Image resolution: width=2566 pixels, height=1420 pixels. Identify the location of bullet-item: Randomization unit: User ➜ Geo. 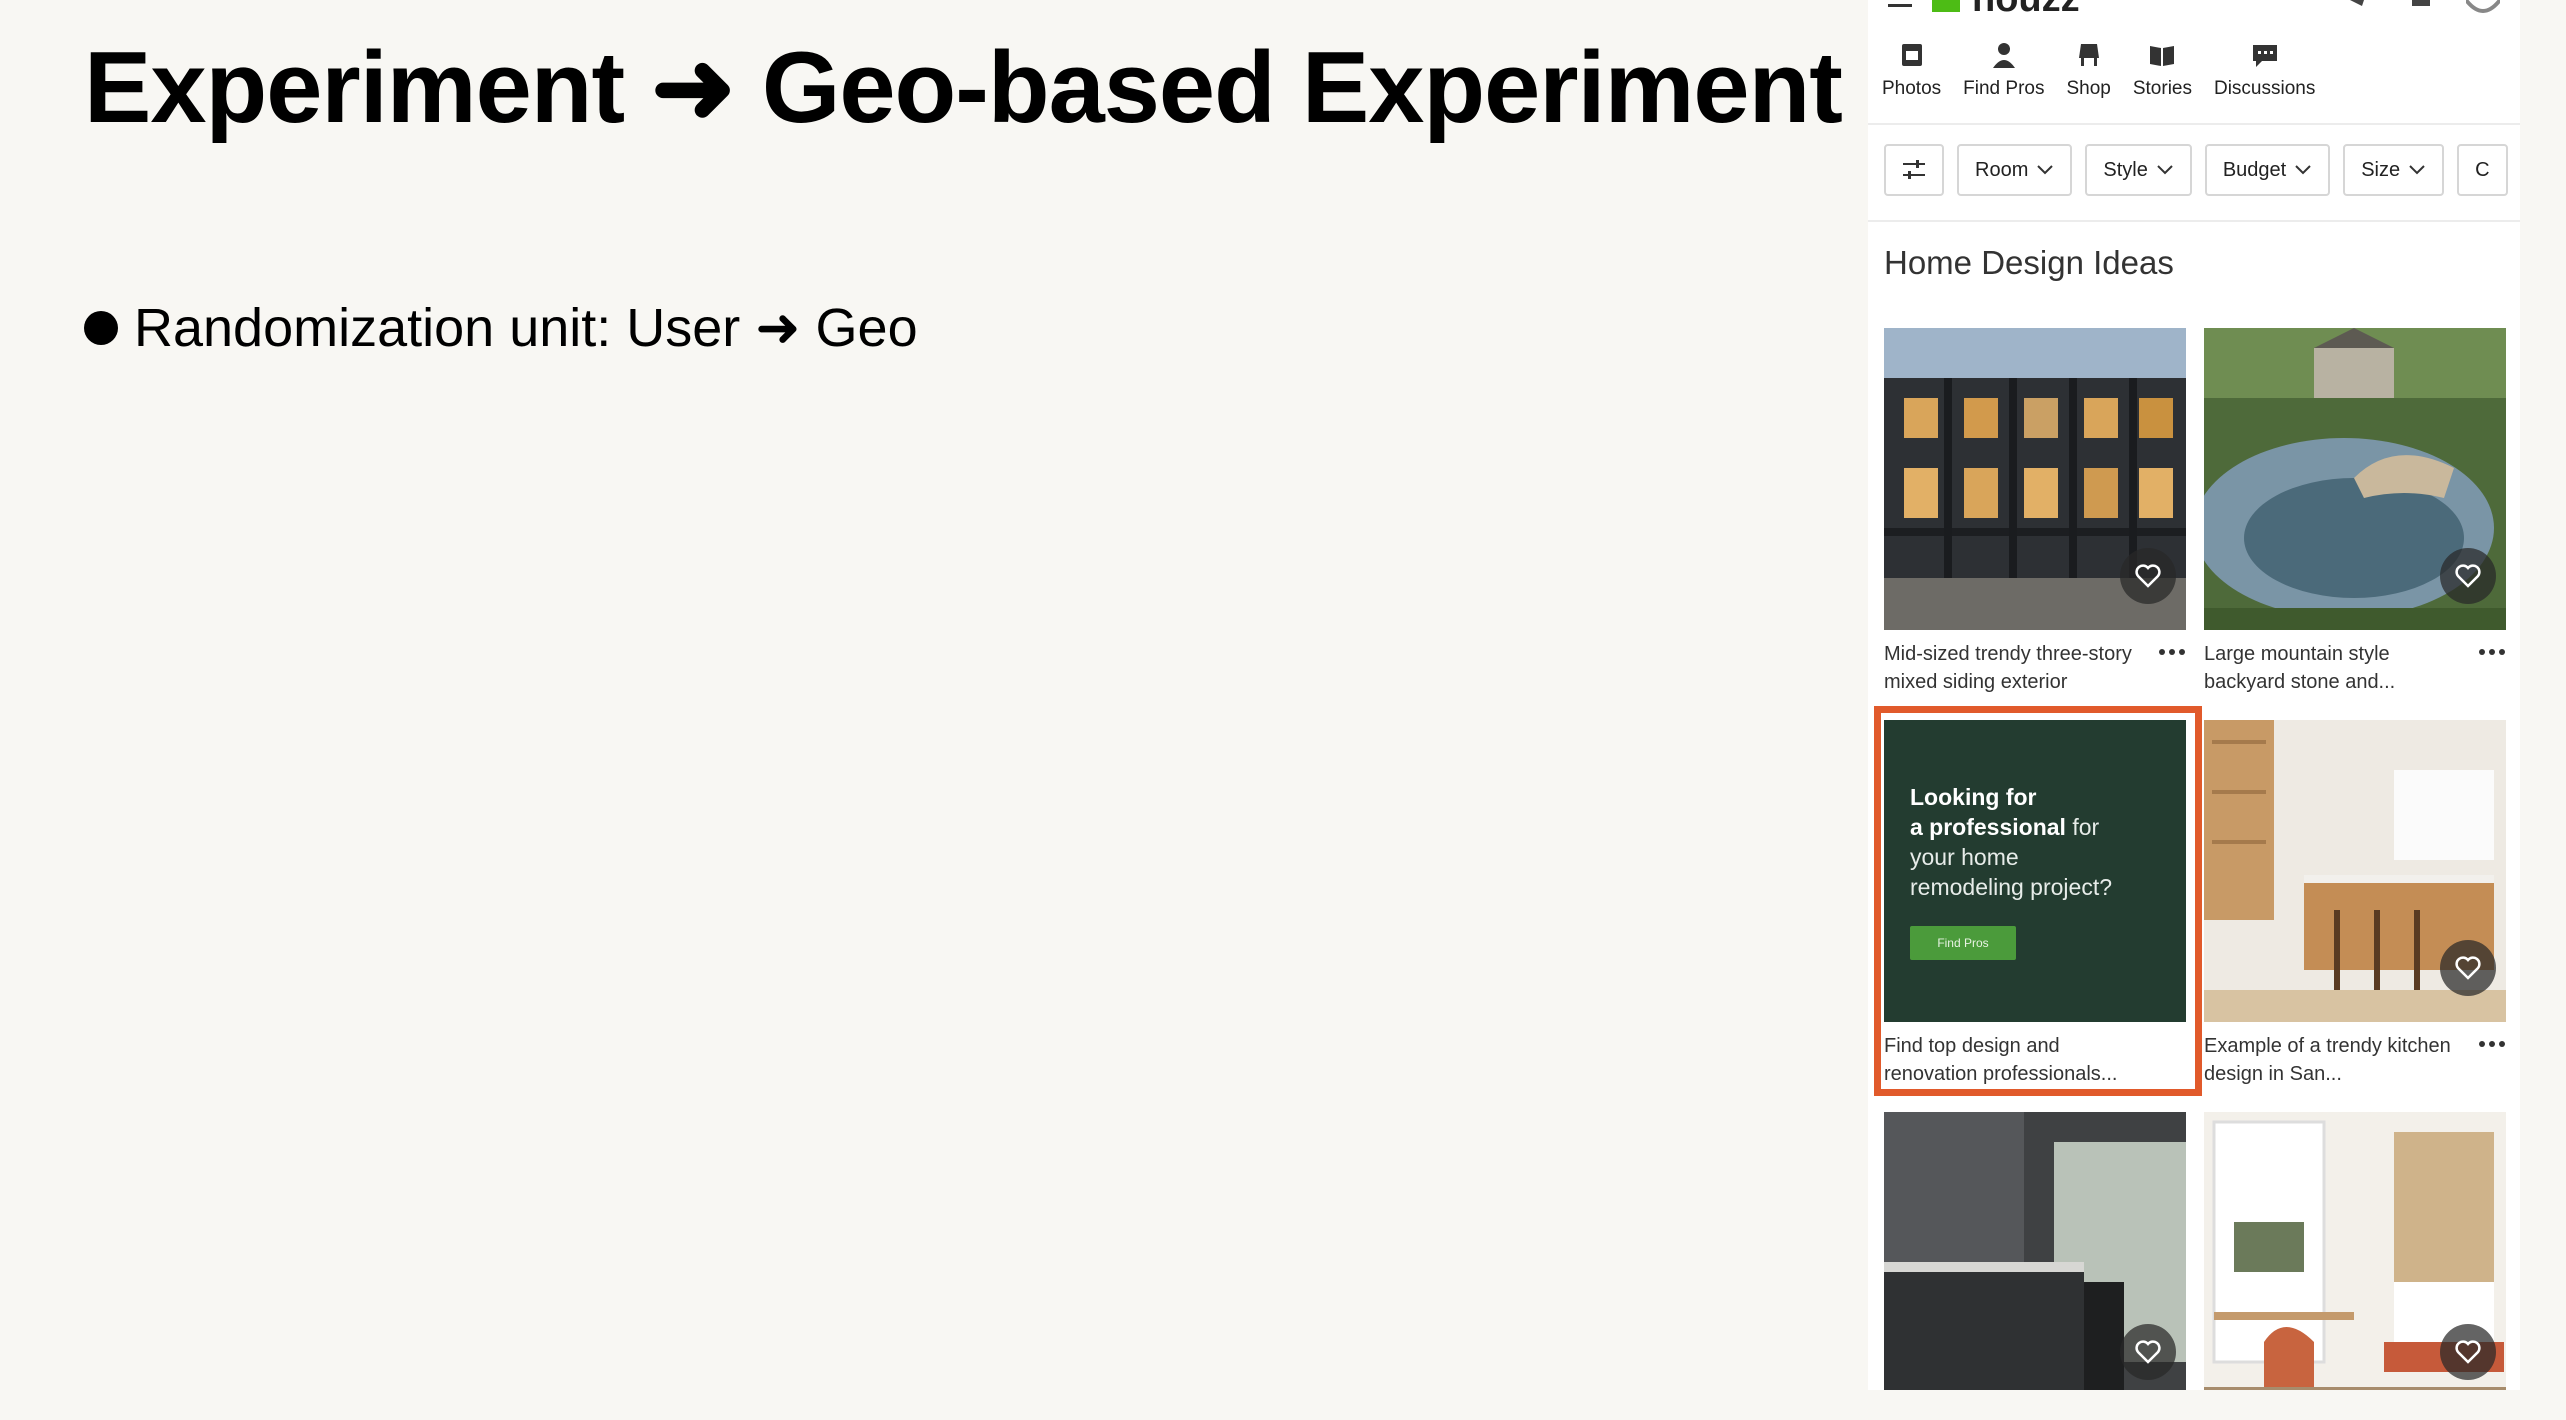
(501, 327).